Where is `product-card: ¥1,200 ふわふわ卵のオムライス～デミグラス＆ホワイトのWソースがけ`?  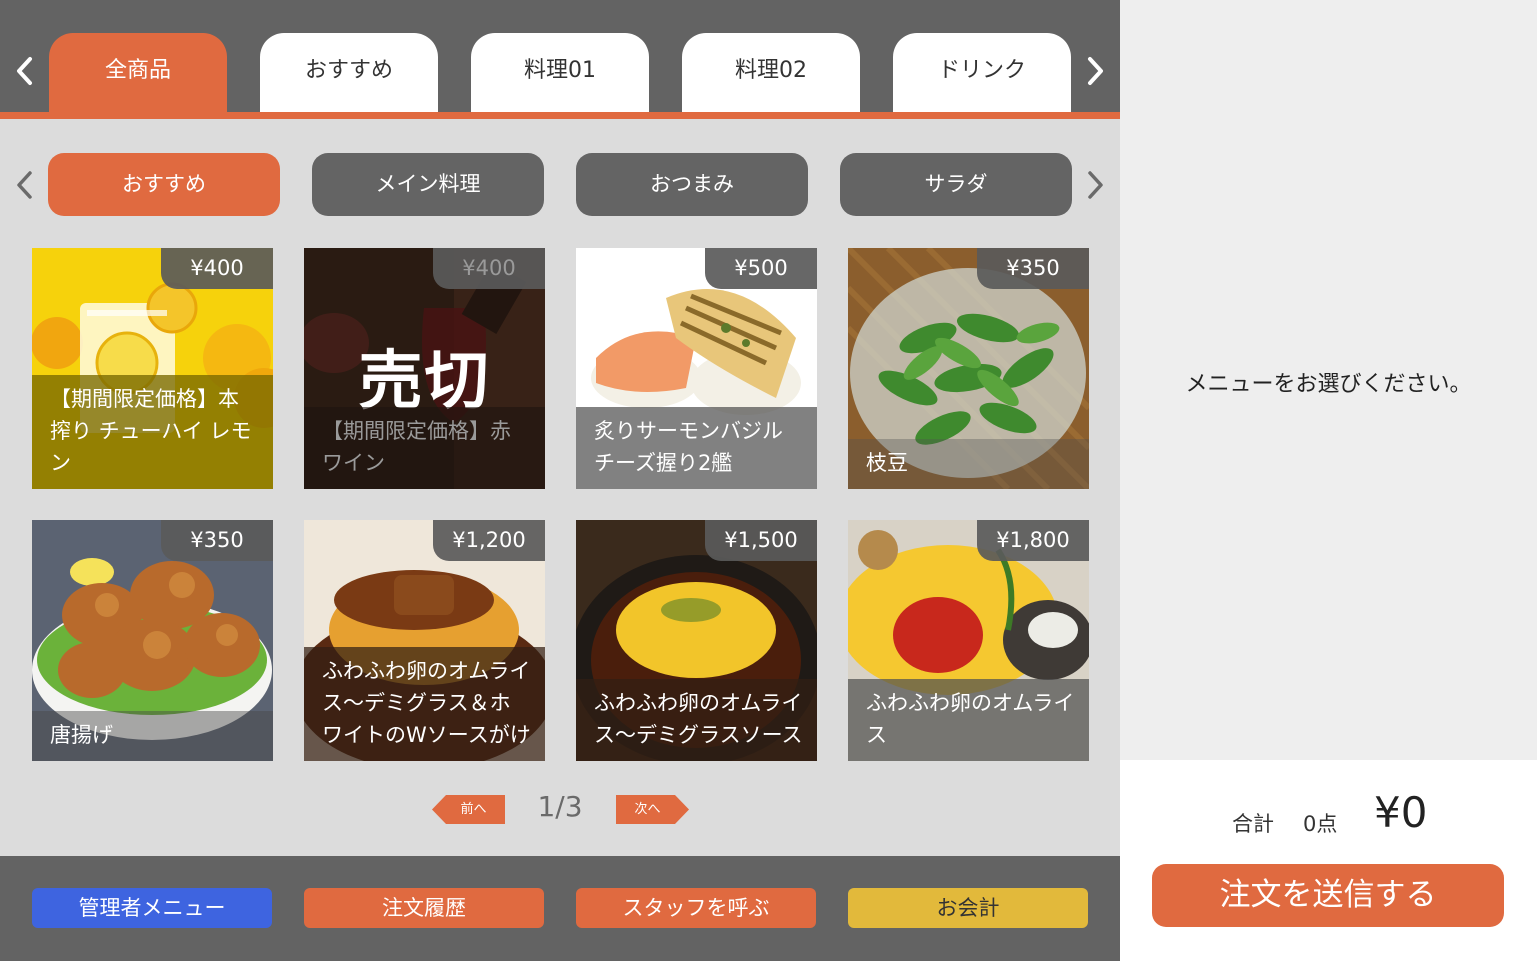 product-card: ¥1,200 ふわふわ卵のオムライス～デミグラス＆ホワイトのWソースがけ is located at coordinates (424, 640).